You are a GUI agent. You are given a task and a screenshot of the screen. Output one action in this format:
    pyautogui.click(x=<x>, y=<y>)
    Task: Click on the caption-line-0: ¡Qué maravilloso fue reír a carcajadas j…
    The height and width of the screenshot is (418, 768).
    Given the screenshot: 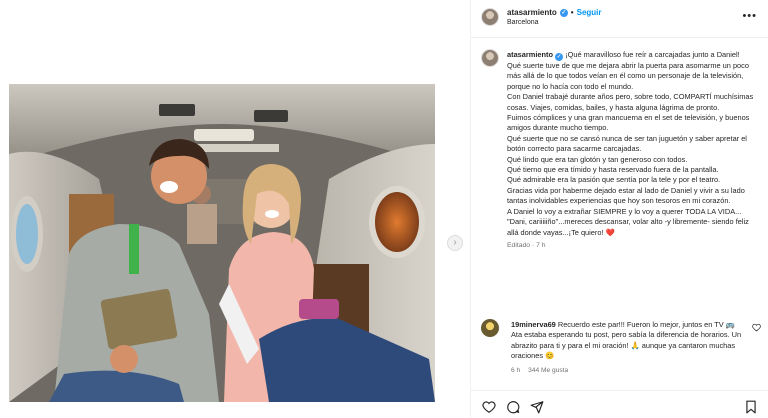 What is the action you would take?
    pyautogui.click(x=652, y=54)
    